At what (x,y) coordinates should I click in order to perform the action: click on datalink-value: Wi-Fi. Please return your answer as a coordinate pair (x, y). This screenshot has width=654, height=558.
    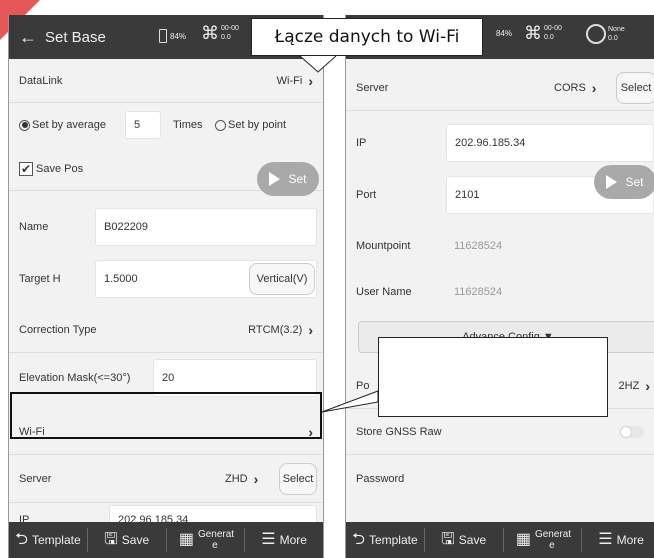
    Looking at the image, I should click on (289, 81).